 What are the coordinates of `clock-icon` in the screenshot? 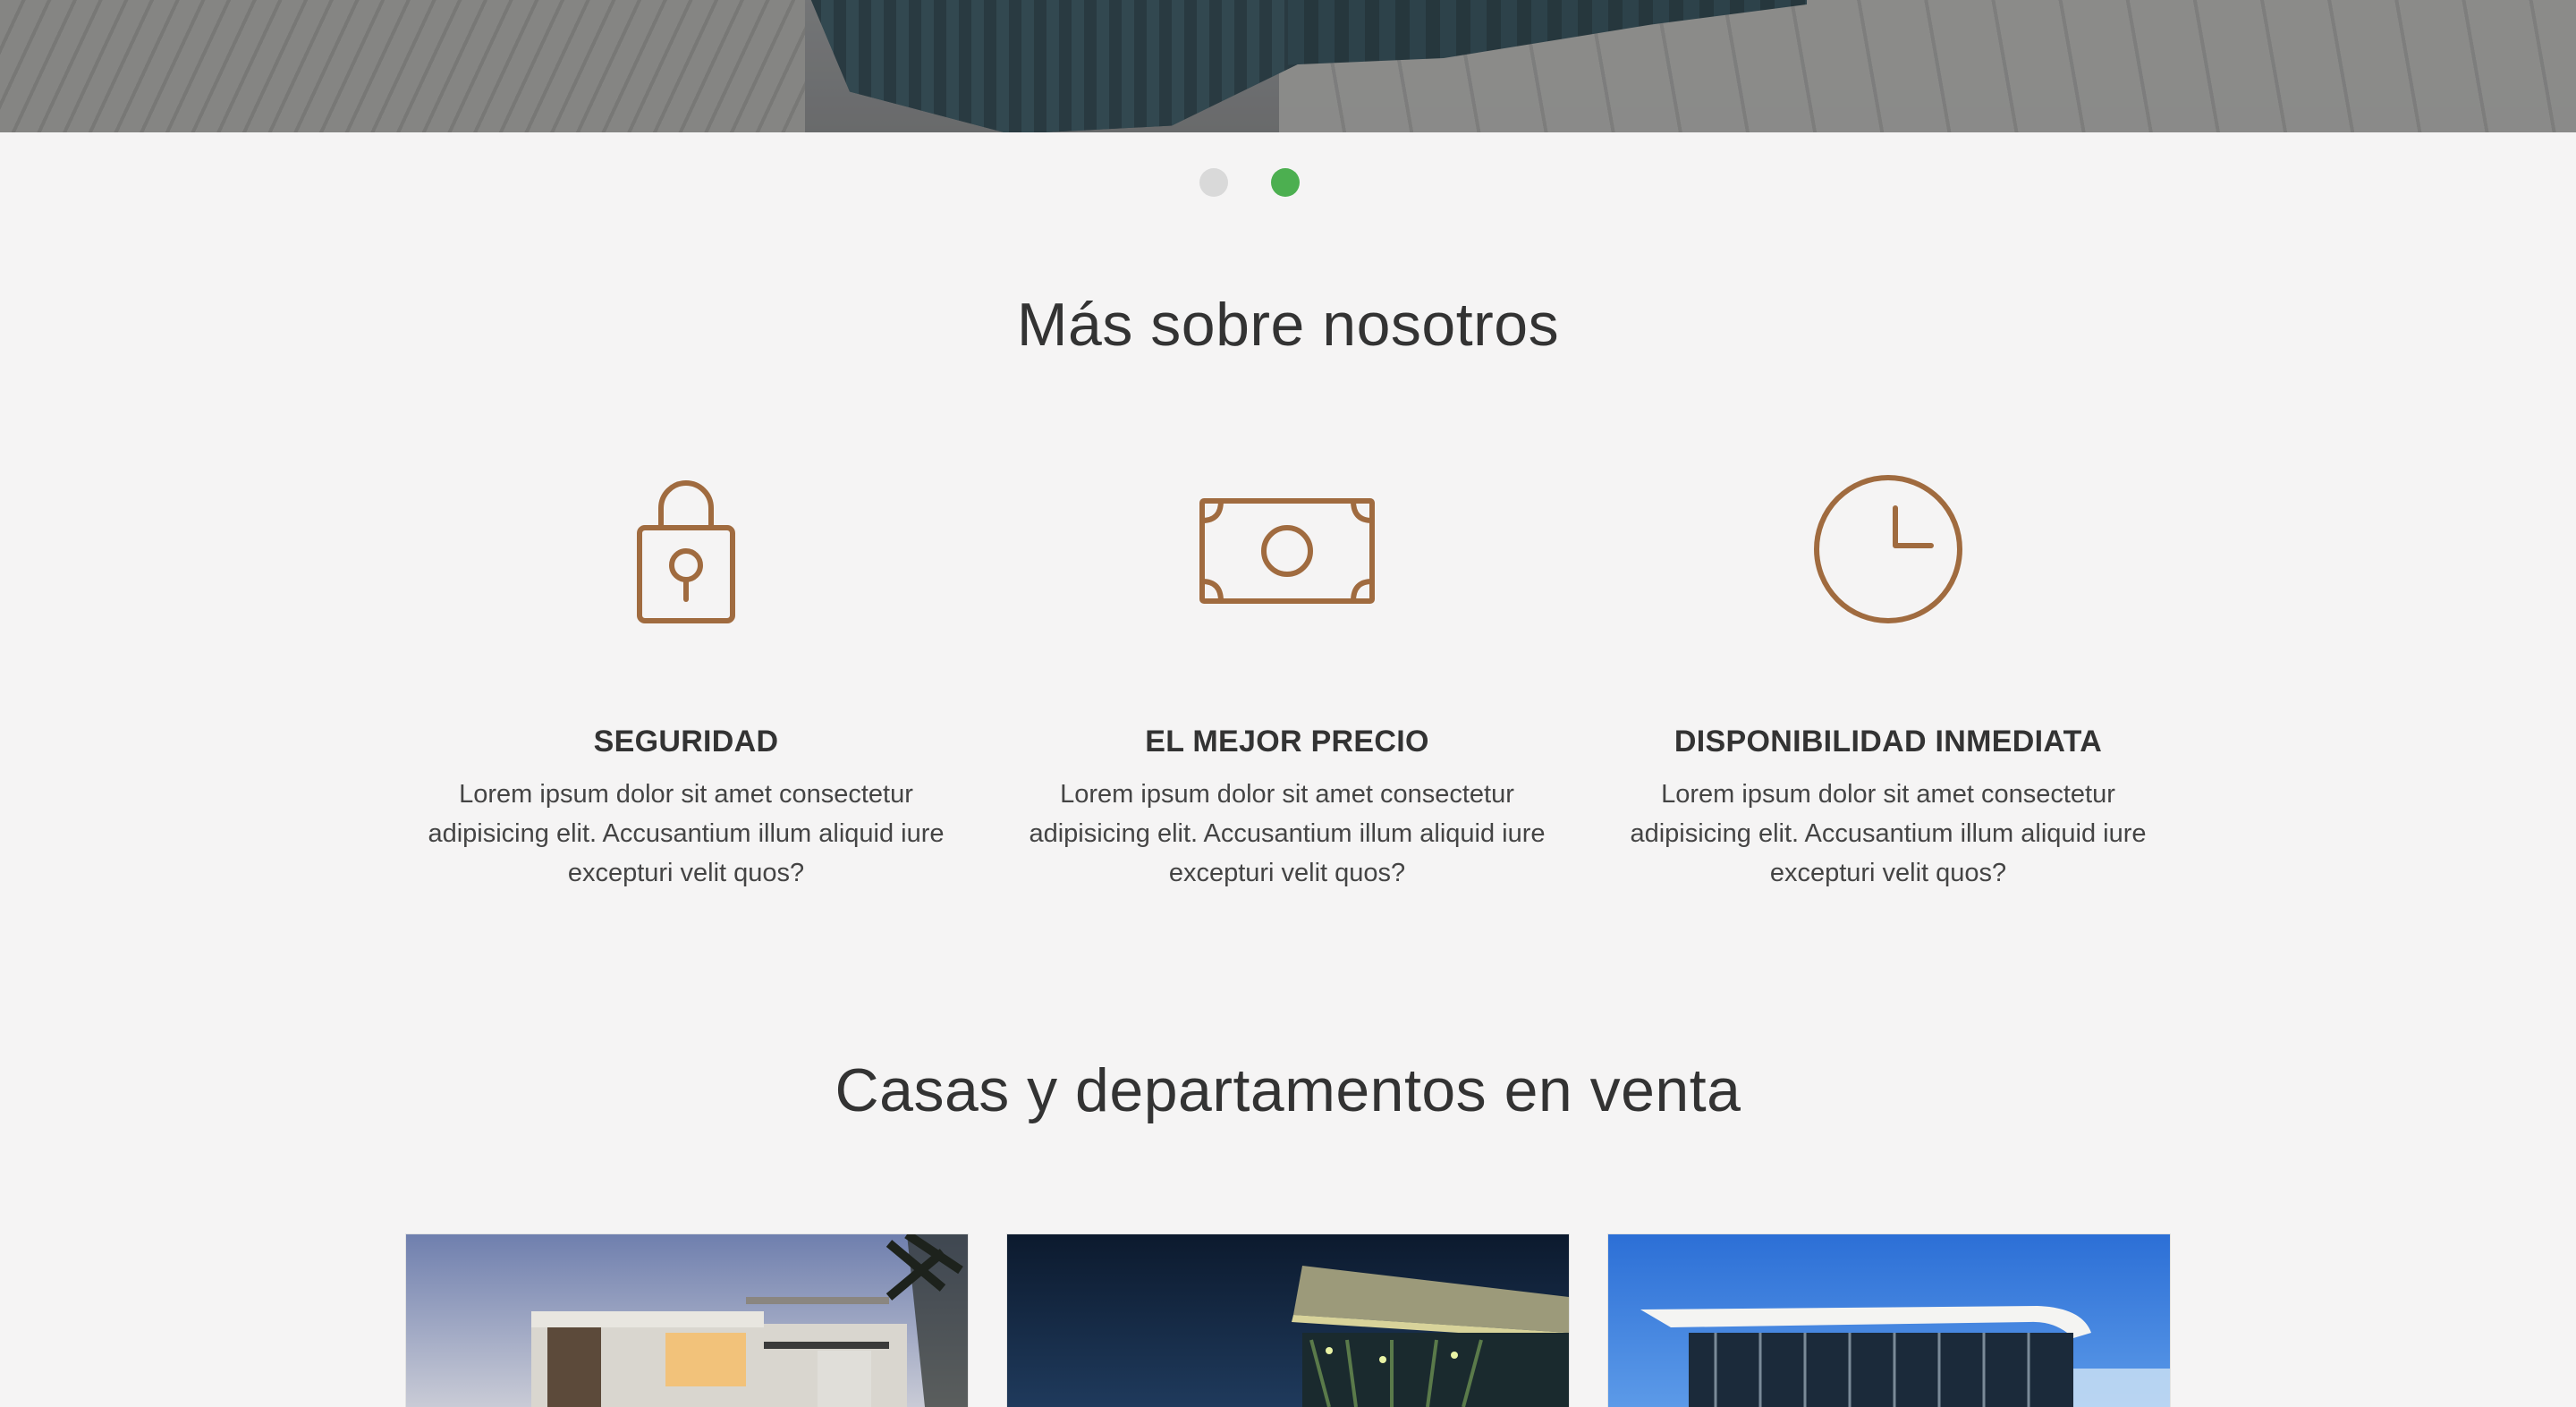 It's located at (1888, 549).